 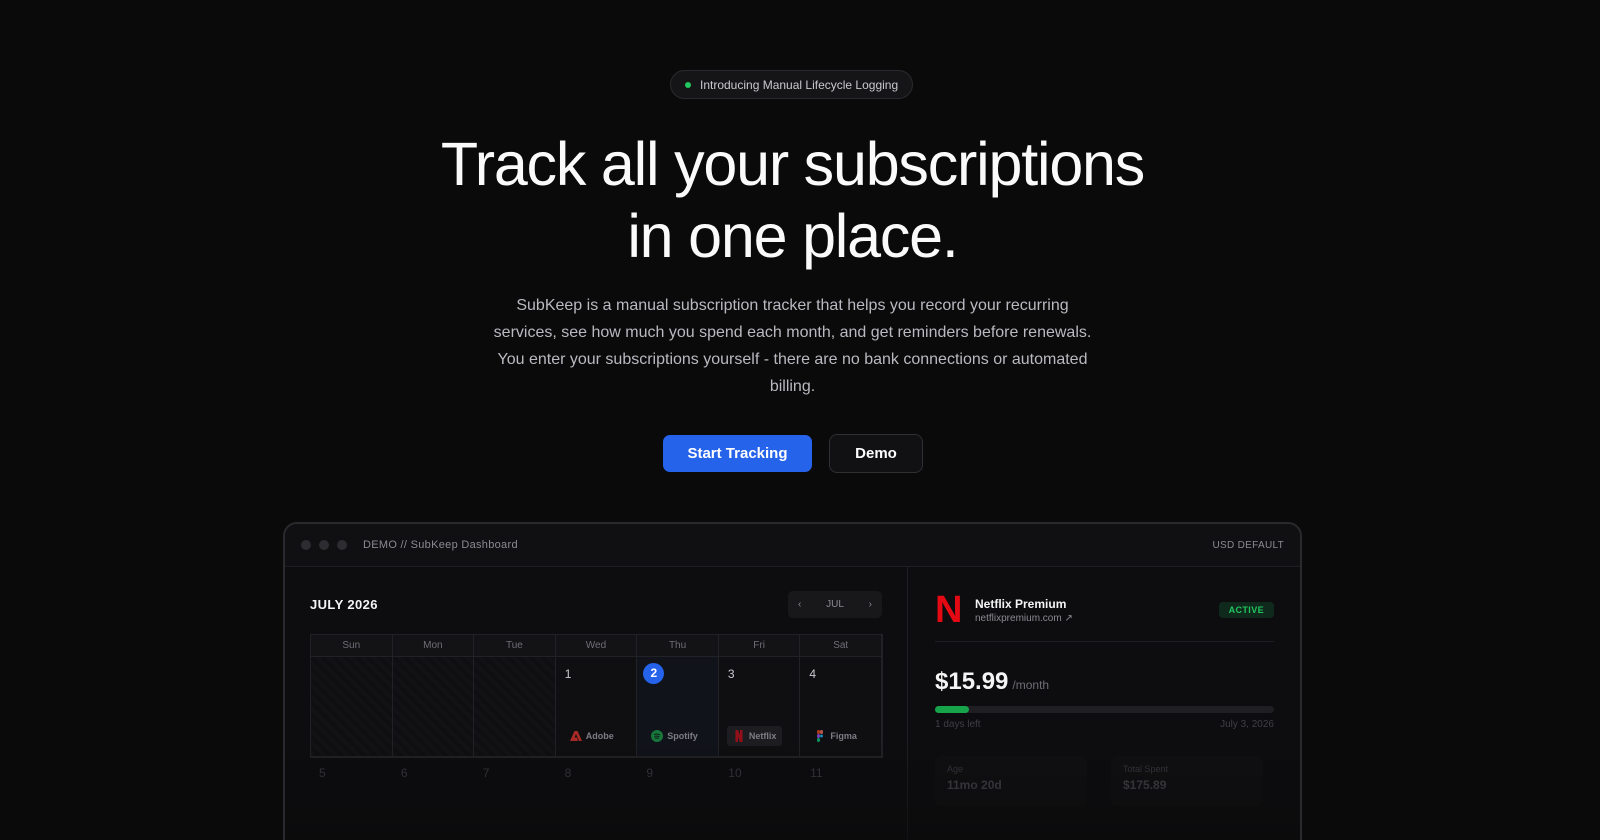 I want to click on weekday-header: Tue, so click(x=515, y=646).